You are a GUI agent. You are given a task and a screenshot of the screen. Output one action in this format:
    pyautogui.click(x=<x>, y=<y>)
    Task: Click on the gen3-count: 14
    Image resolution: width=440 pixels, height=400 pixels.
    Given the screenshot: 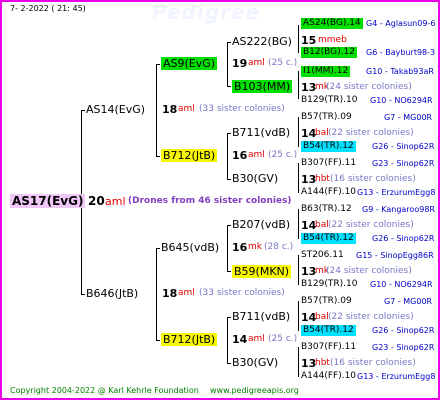 What is the action you would take?
    pyautogui.click(x=240, y=339)
    